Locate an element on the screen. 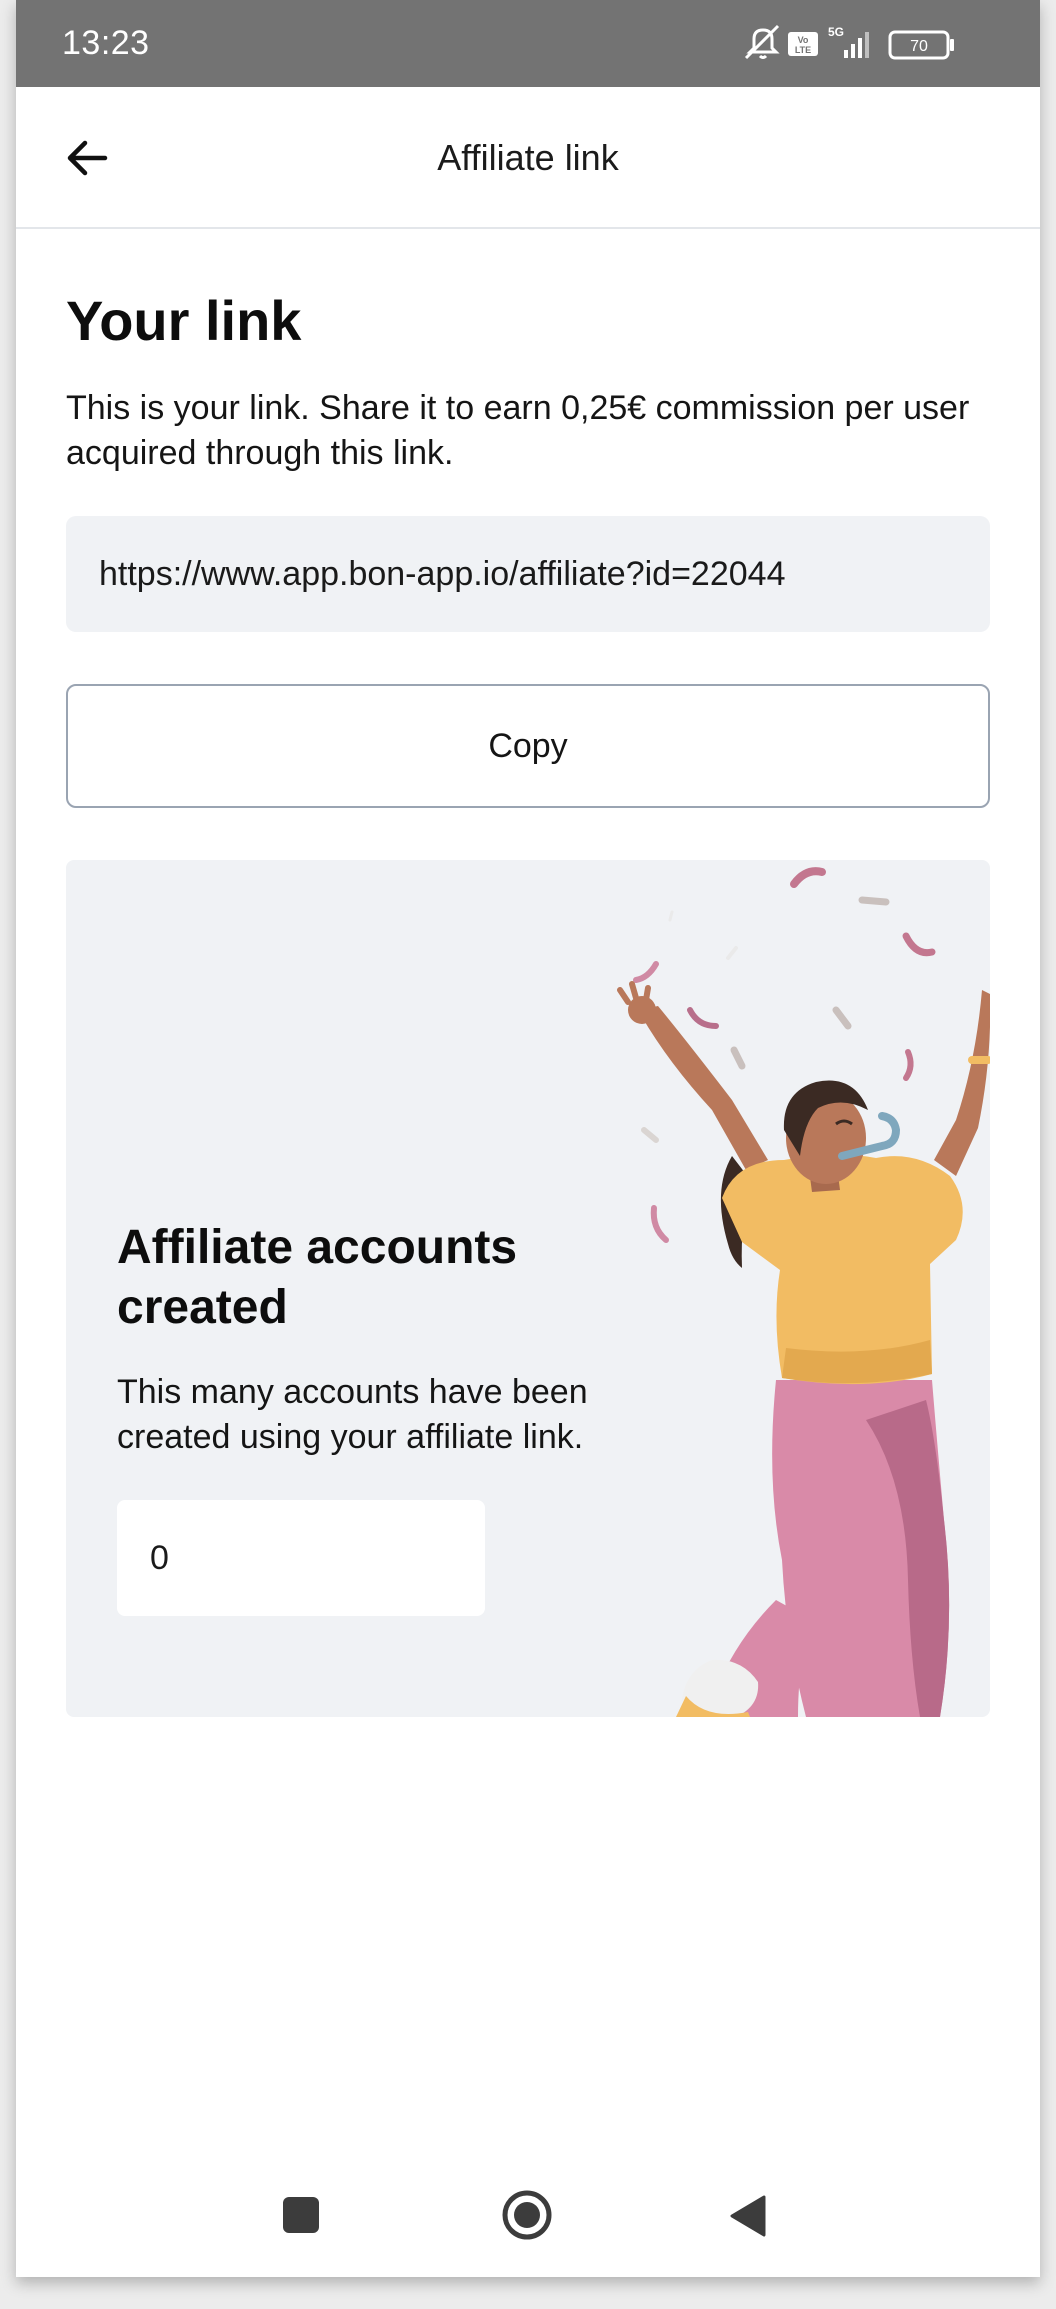 This screenshot has height=2309, width=1056. system-nav-bar is located at coordinates (528, 2213).